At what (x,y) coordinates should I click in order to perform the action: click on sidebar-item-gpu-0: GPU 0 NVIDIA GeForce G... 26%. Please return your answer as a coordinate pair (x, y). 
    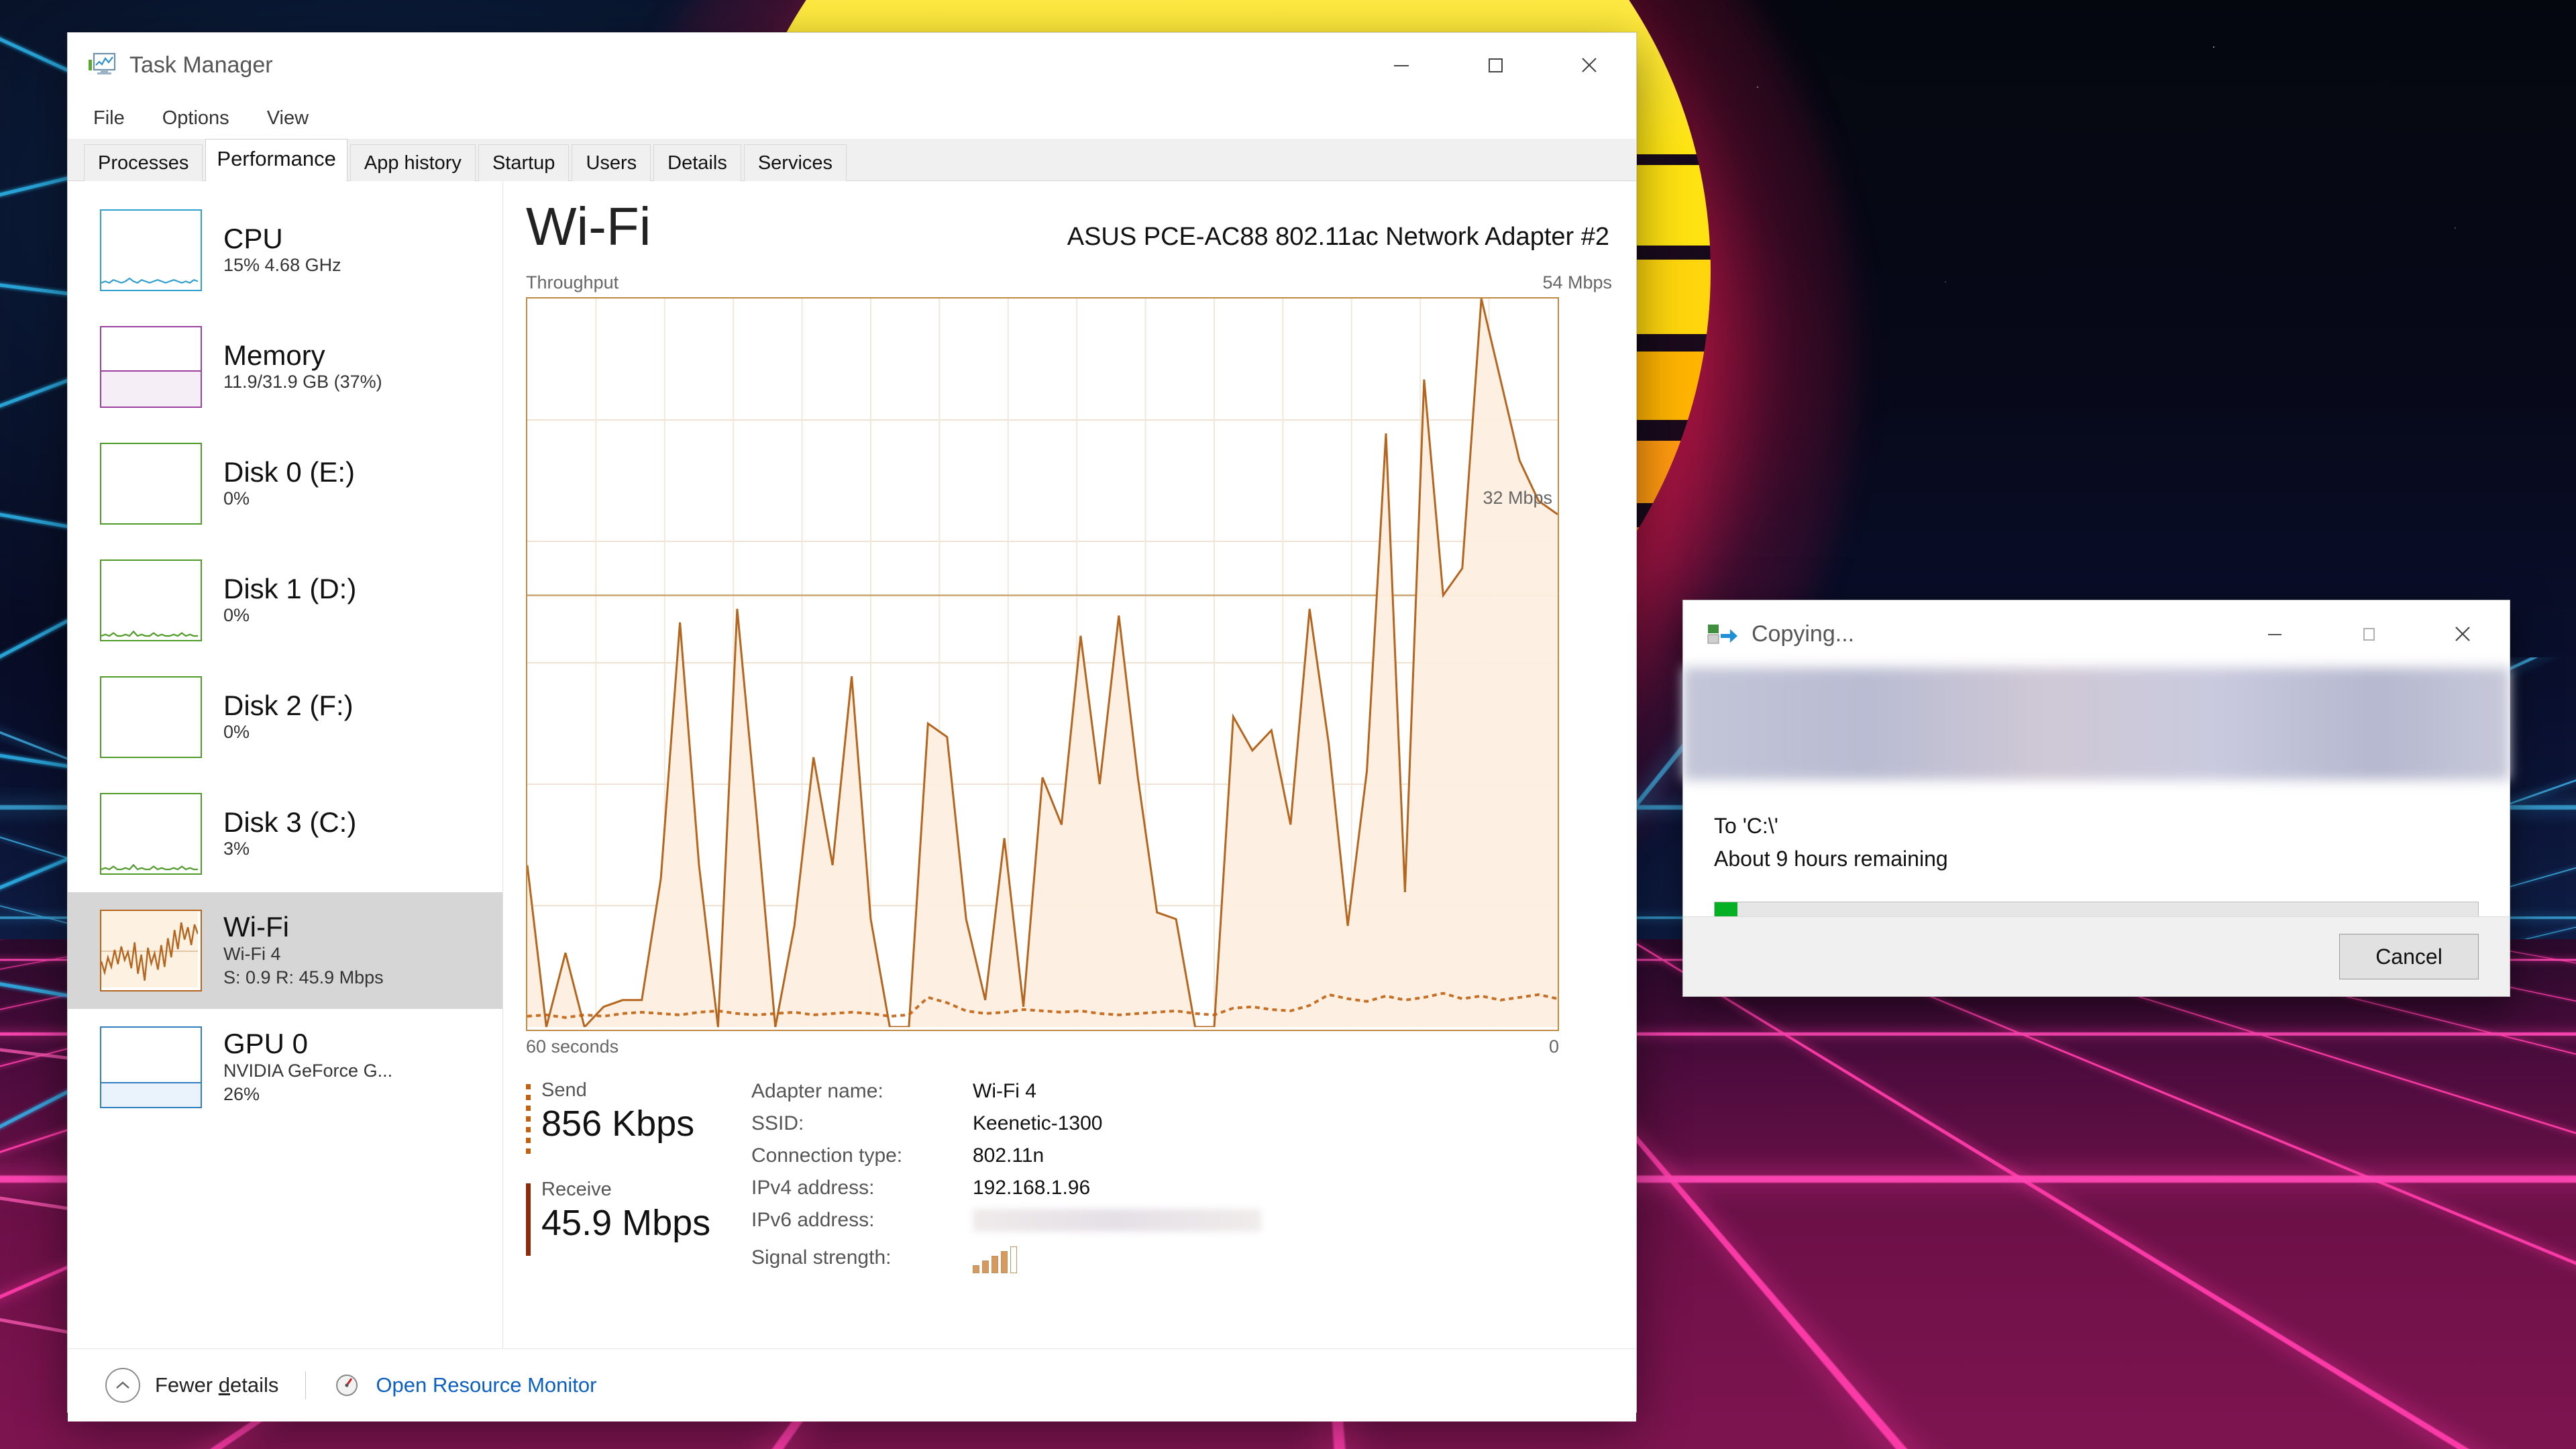
    Looking at the image, I should click on (285, 1067).